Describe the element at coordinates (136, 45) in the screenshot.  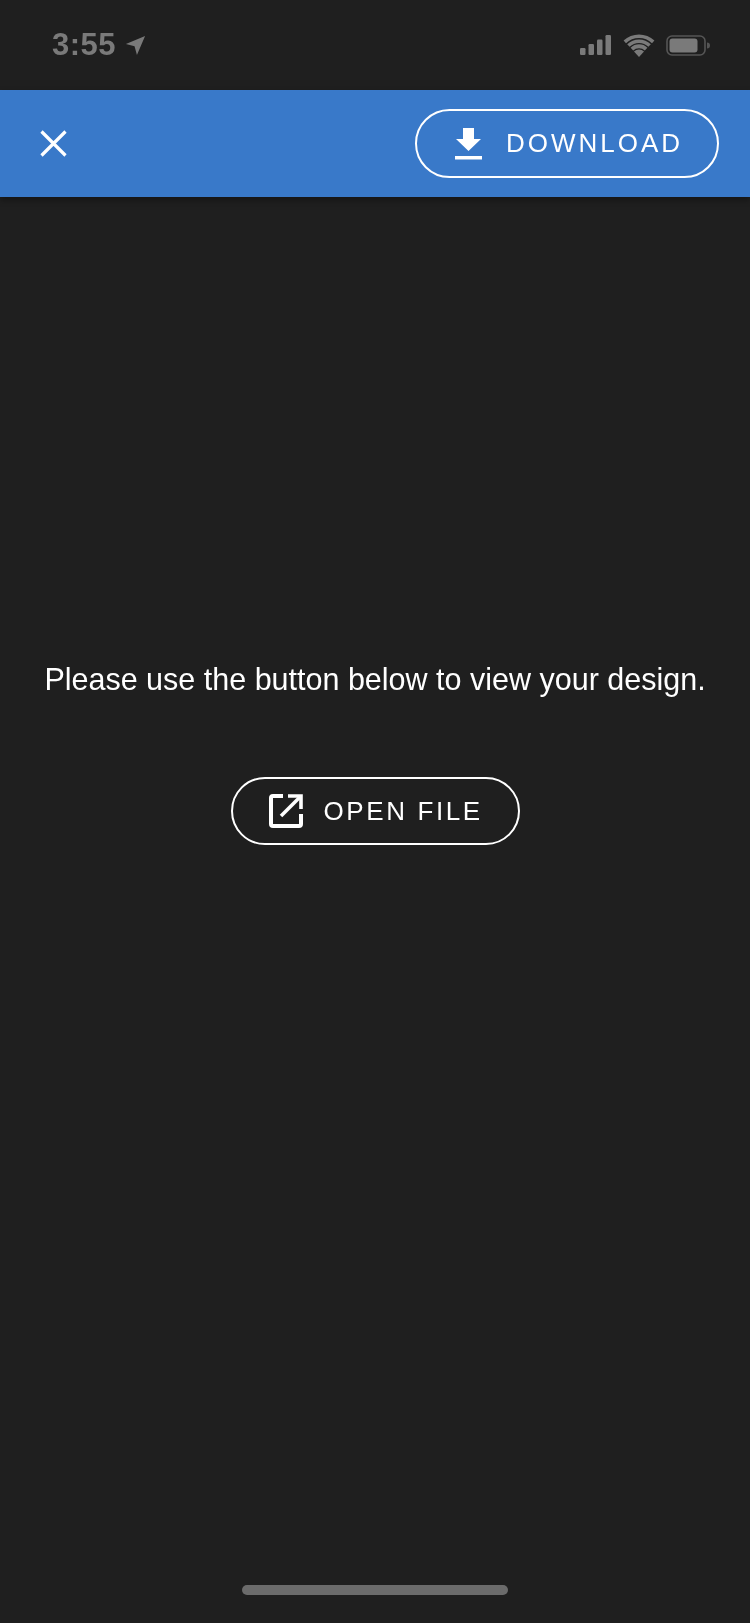
I see `location-arrow-icon` at that location.